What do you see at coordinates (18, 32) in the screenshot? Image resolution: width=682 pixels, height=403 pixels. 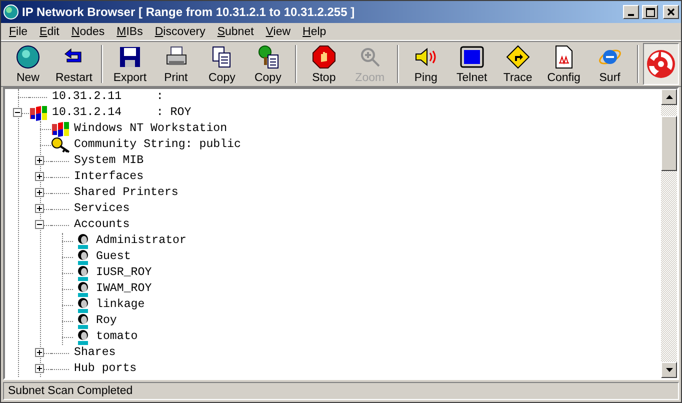 I see `menu-item: File` at bounding box center [18, 32].